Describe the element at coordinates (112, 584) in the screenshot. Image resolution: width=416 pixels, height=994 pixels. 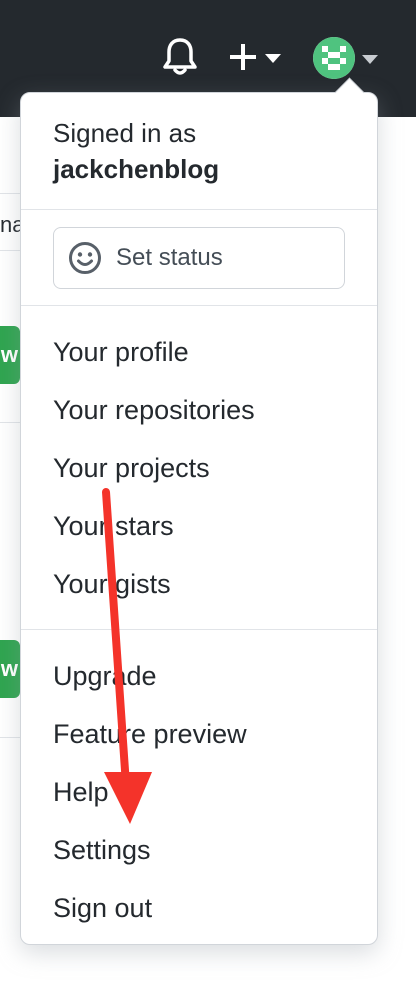
I see `menu-item-your-gists: Your gists` at that location.